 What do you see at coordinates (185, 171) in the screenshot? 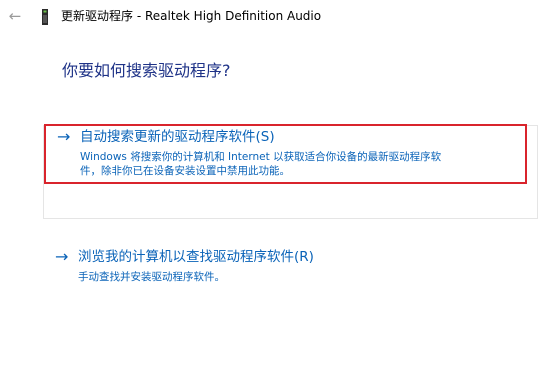
I see `auto-search-description-line2: 件，除非你已在设备安装设置中禁用此功能。` at bounding box center [185, 171].